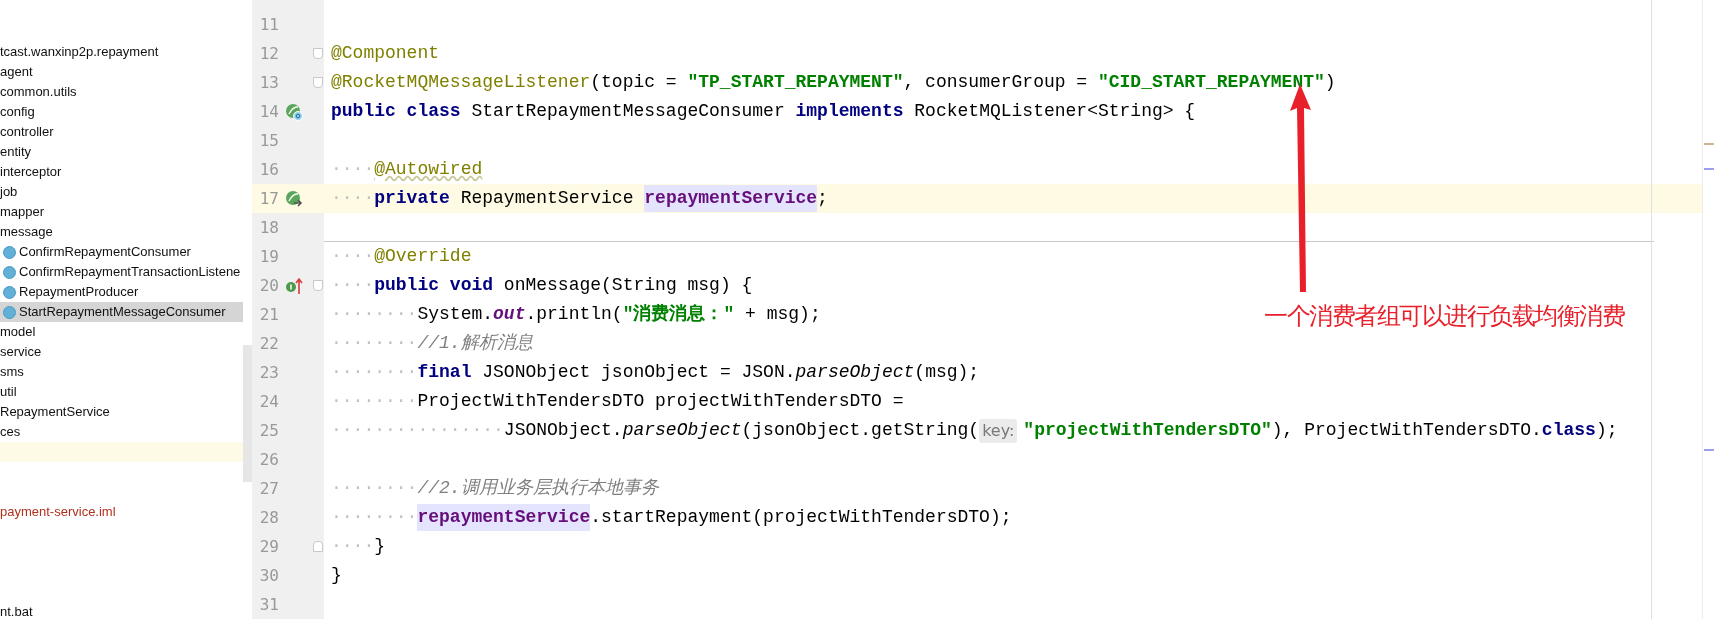  Describe the element at coordinates (121, 432) in the screenshot. I see `tree-item: ces` at that location.